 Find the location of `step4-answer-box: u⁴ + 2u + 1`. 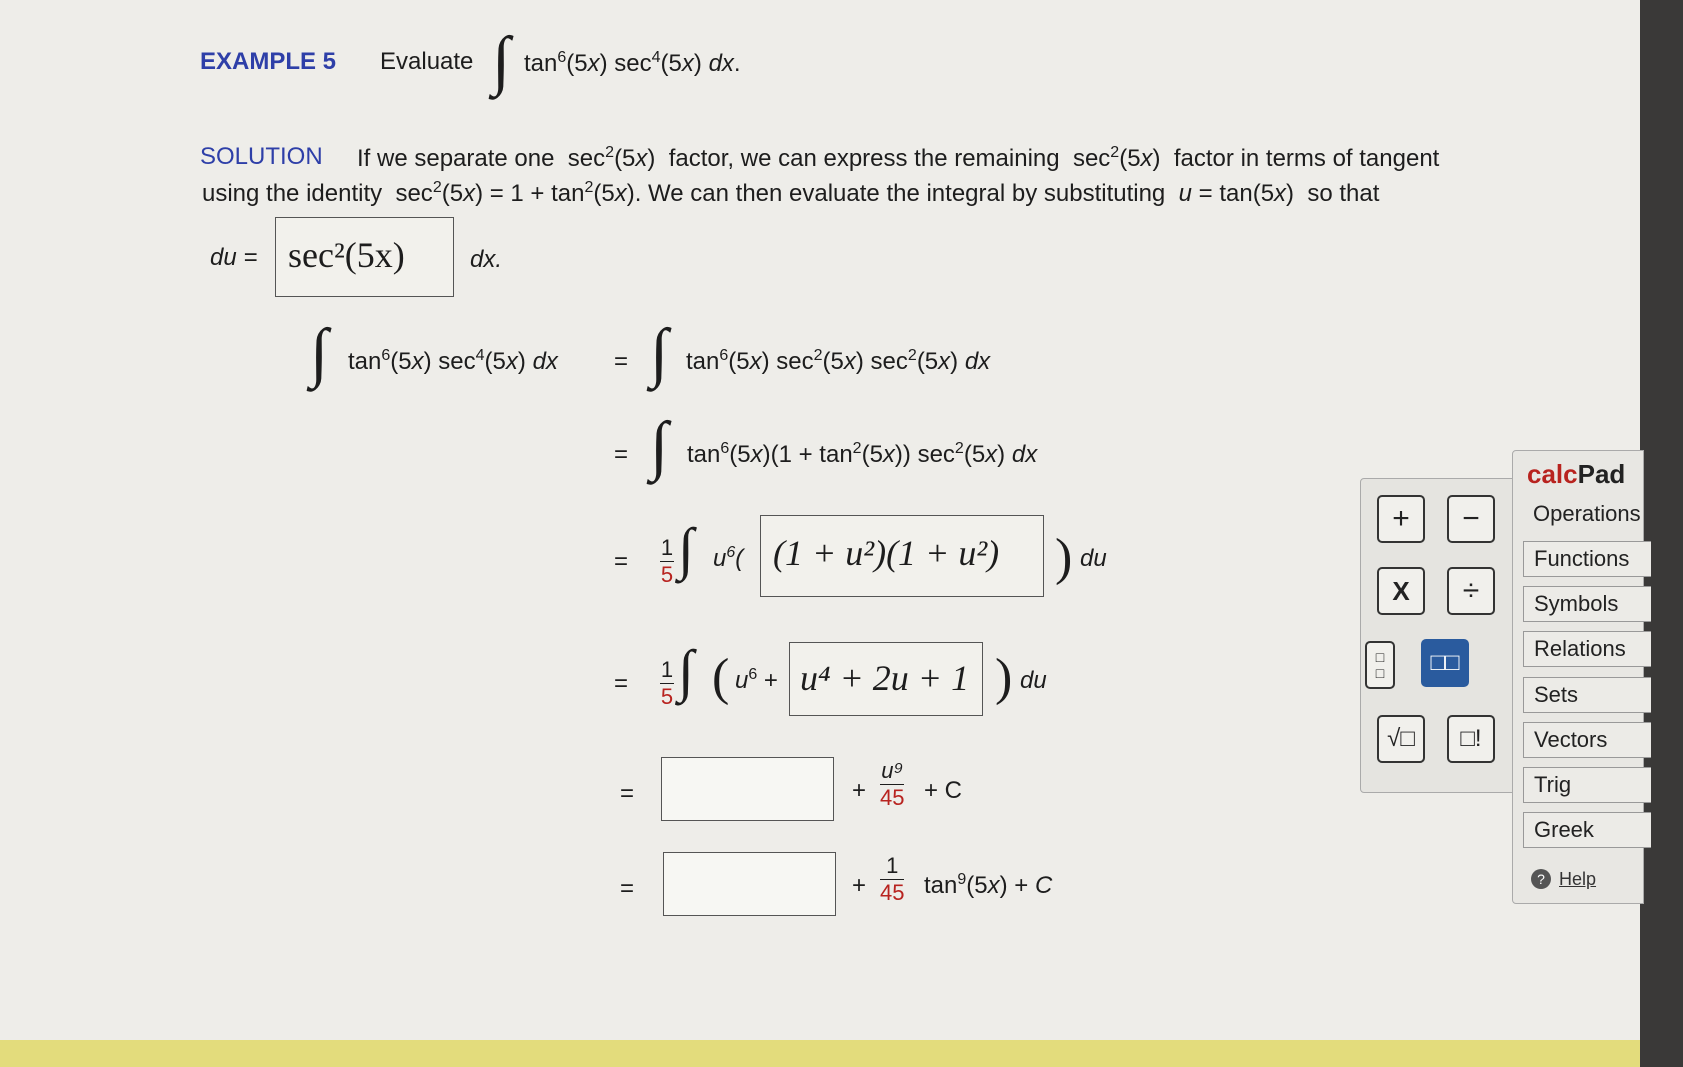

step4-answer-box: u⁴ + 2u + 1 is located at coordinates (886, 679).